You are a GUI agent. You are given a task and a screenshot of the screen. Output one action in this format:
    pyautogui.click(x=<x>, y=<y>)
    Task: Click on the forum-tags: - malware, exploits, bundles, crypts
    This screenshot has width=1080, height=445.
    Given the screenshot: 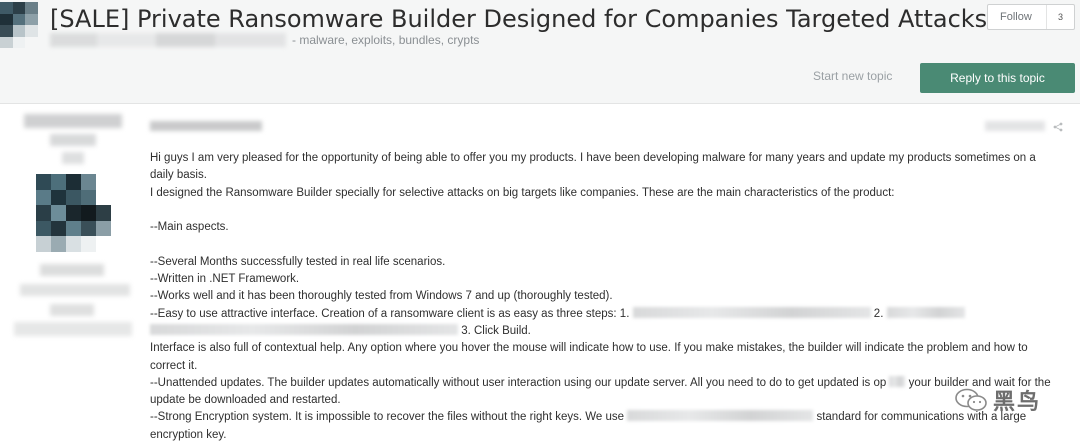 What is the action you would take?
    pyautogui.click(x=385, y=40)
    